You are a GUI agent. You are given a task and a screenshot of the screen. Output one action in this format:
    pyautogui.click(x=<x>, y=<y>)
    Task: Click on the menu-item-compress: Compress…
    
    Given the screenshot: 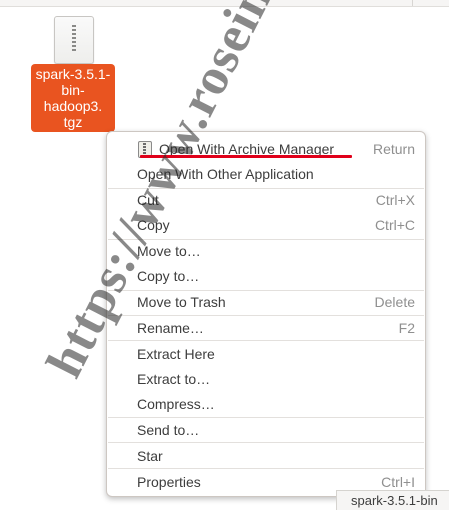 What is the action you would take?
    pyautogui.click(x=266, y=404)
    